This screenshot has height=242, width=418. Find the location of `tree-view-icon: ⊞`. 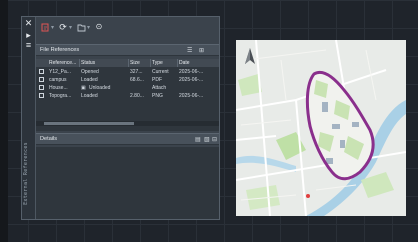

tree-view-icon: ⊞ is located at coordinates (201, 51).